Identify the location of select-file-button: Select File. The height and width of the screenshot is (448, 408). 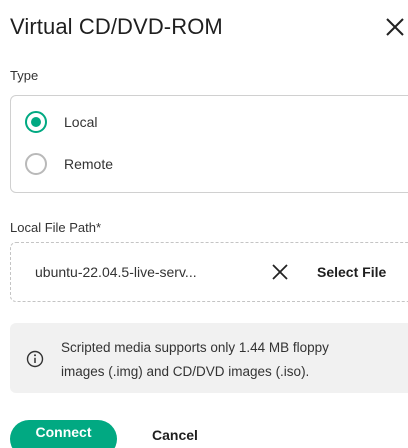
(351, 272).